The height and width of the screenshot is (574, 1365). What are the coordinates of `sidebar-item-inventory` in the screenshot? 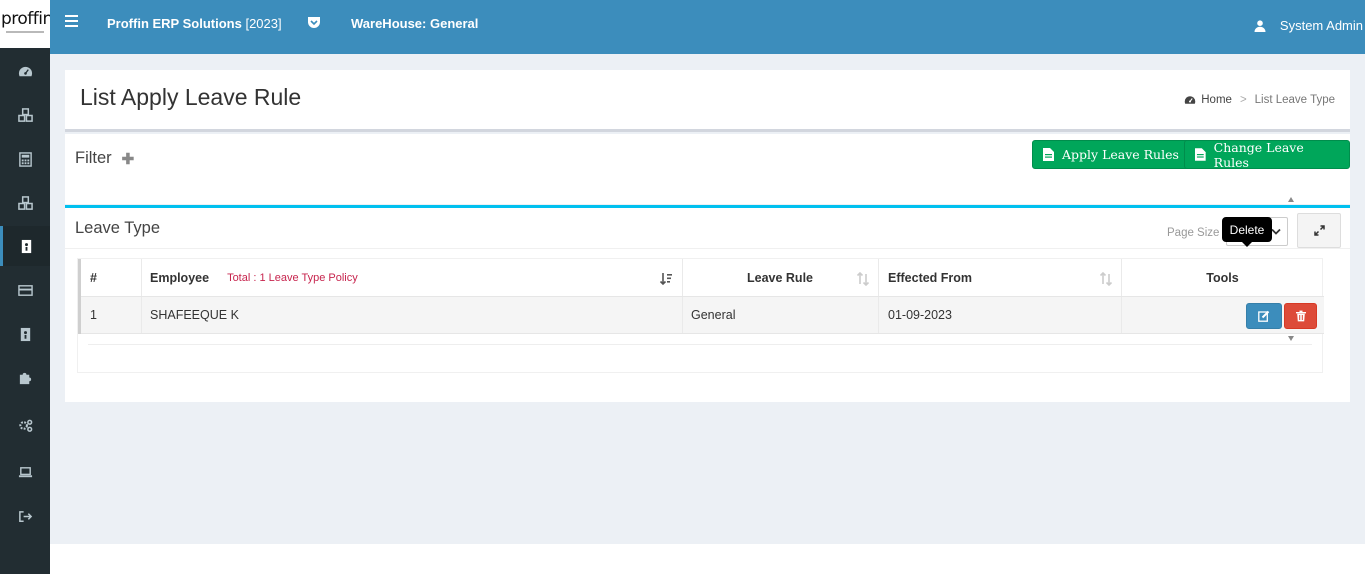 It's located at (25, 115).